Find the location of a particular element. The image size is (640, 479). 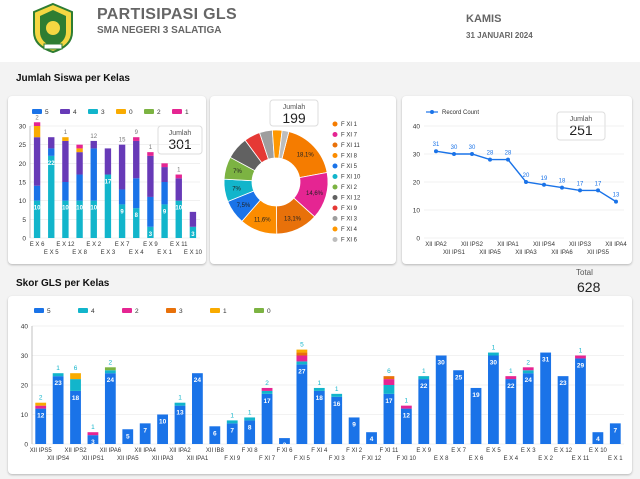

x-tick-label: XII IPA5 is located at coordinates (128, 459).